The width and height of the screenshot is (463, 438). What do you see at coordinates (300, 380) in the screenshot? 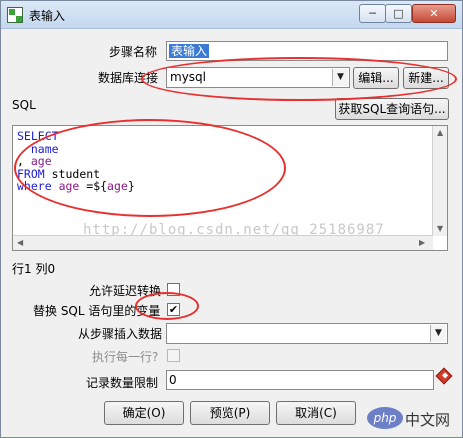
I see `record-limit-input: 0` at bounding box center [300, 380].